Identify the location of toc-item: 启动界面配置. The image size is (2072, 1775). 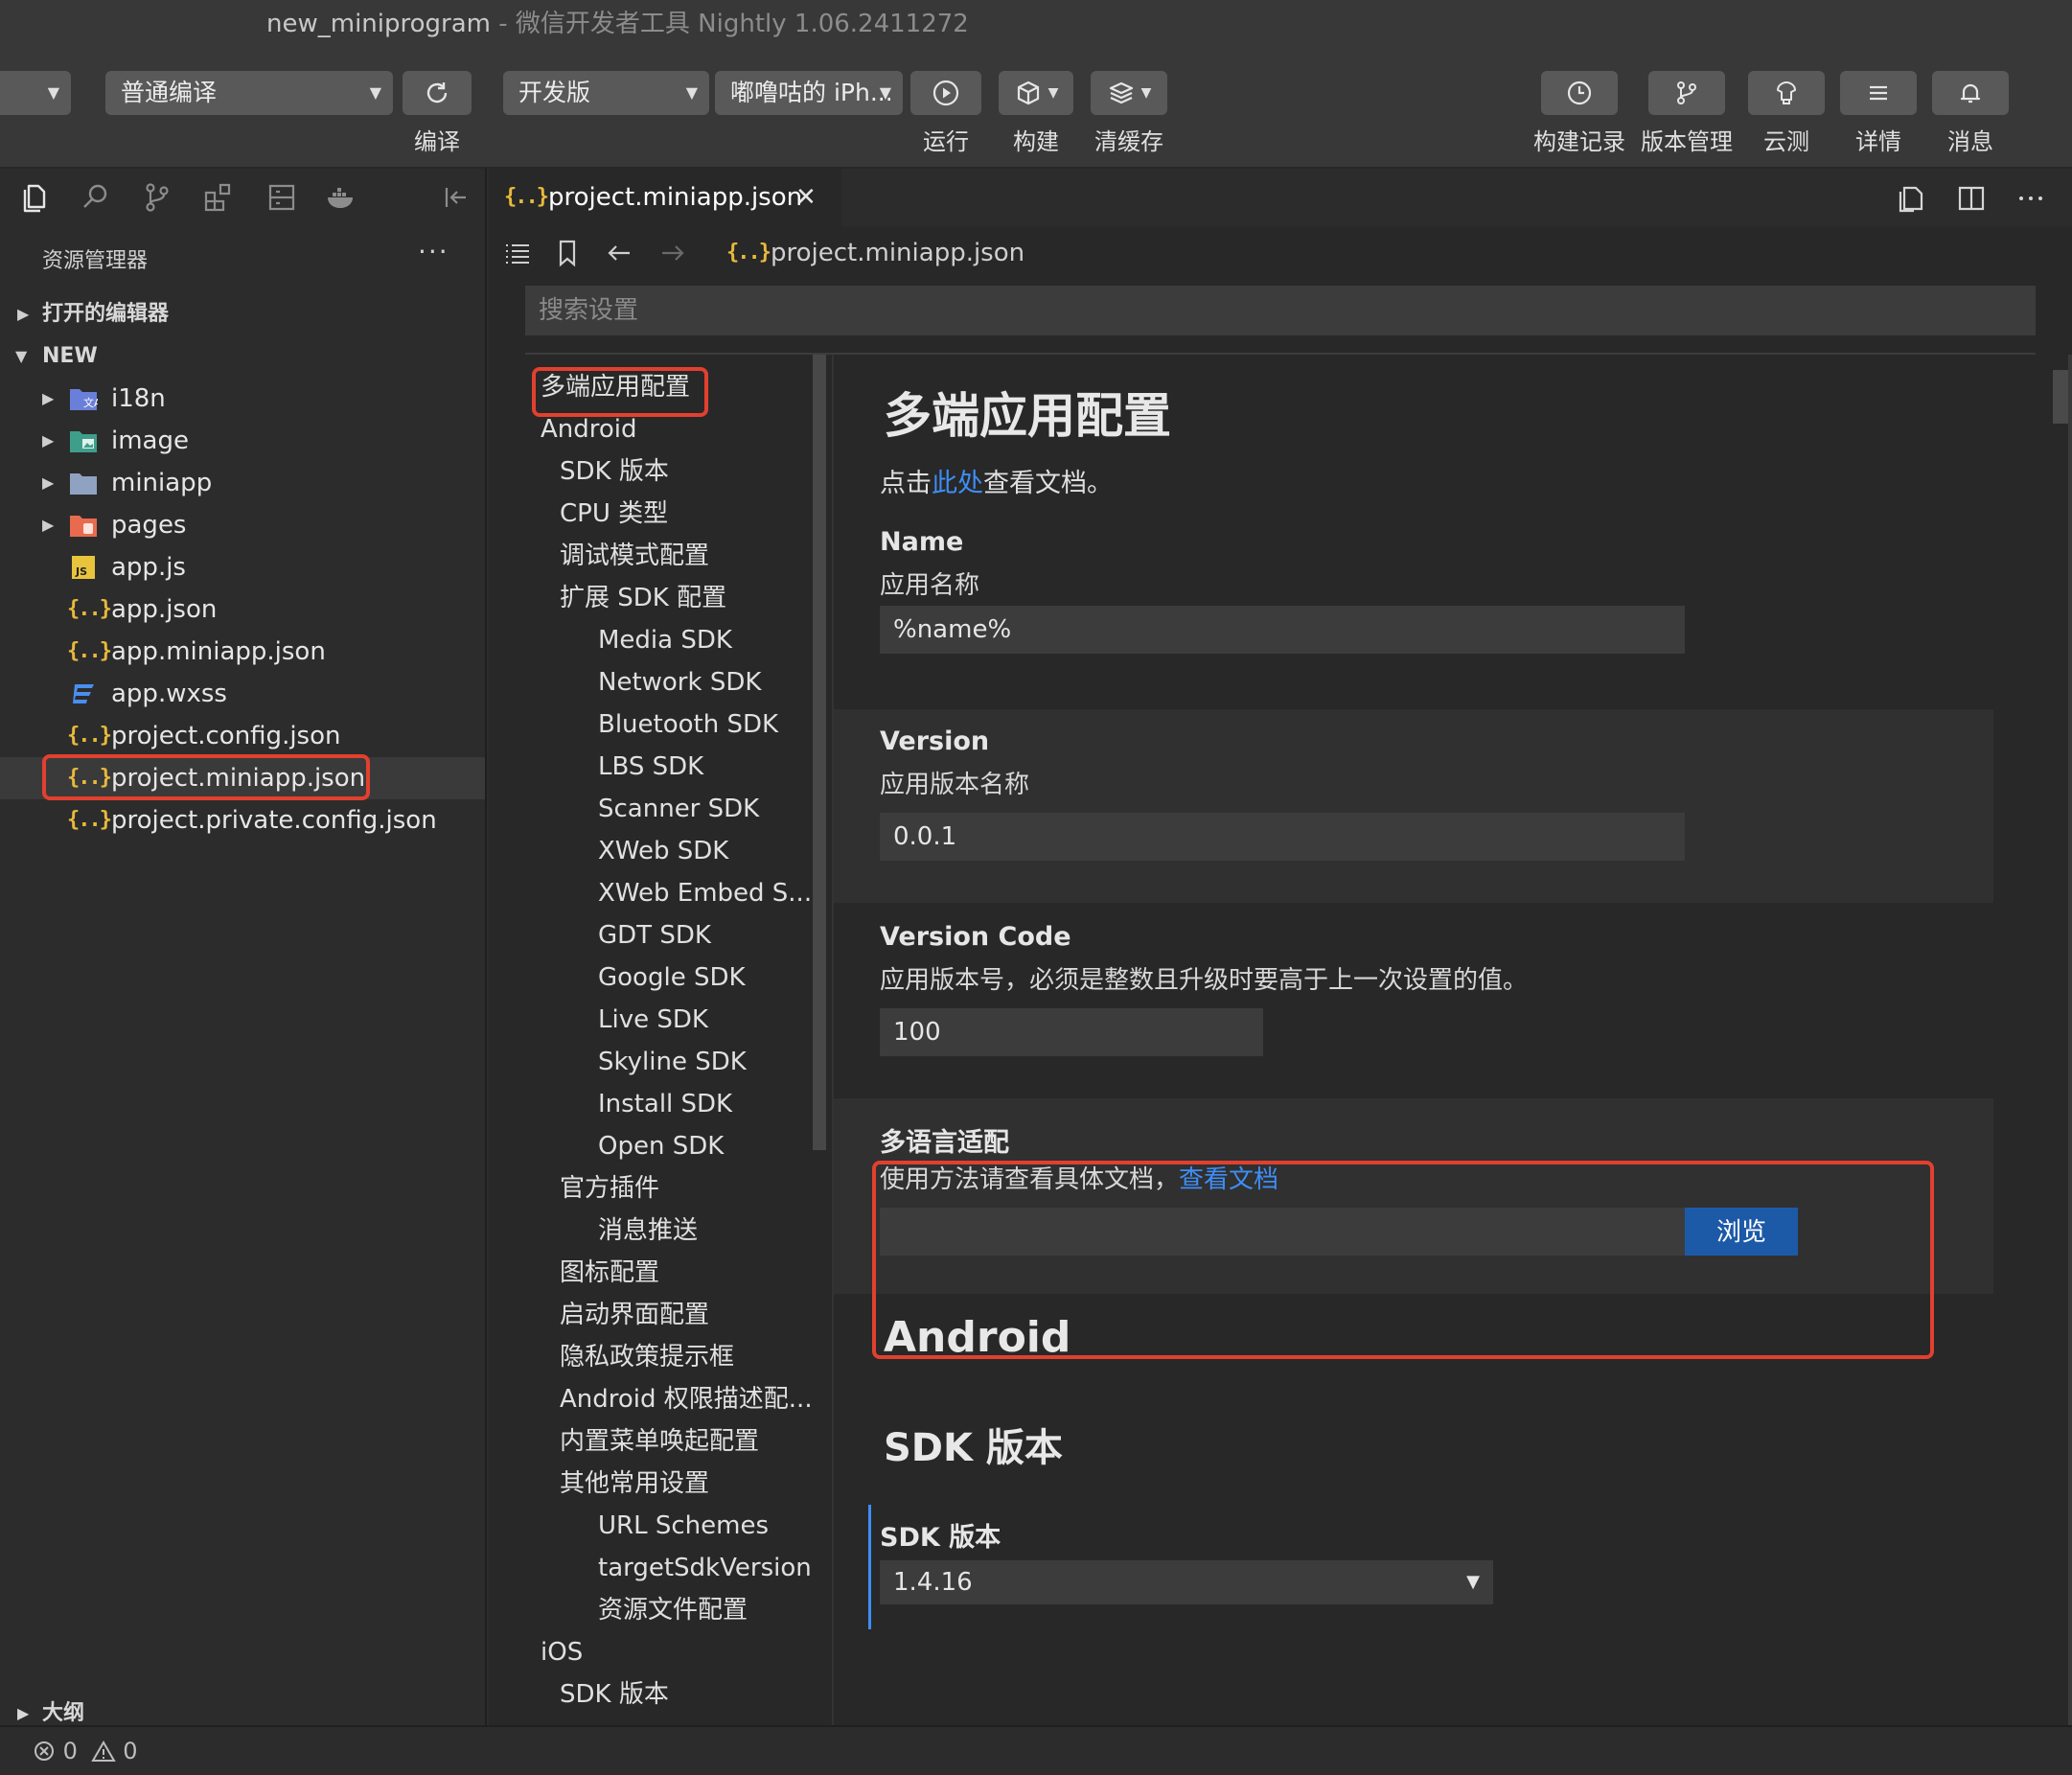
(634, 1315).